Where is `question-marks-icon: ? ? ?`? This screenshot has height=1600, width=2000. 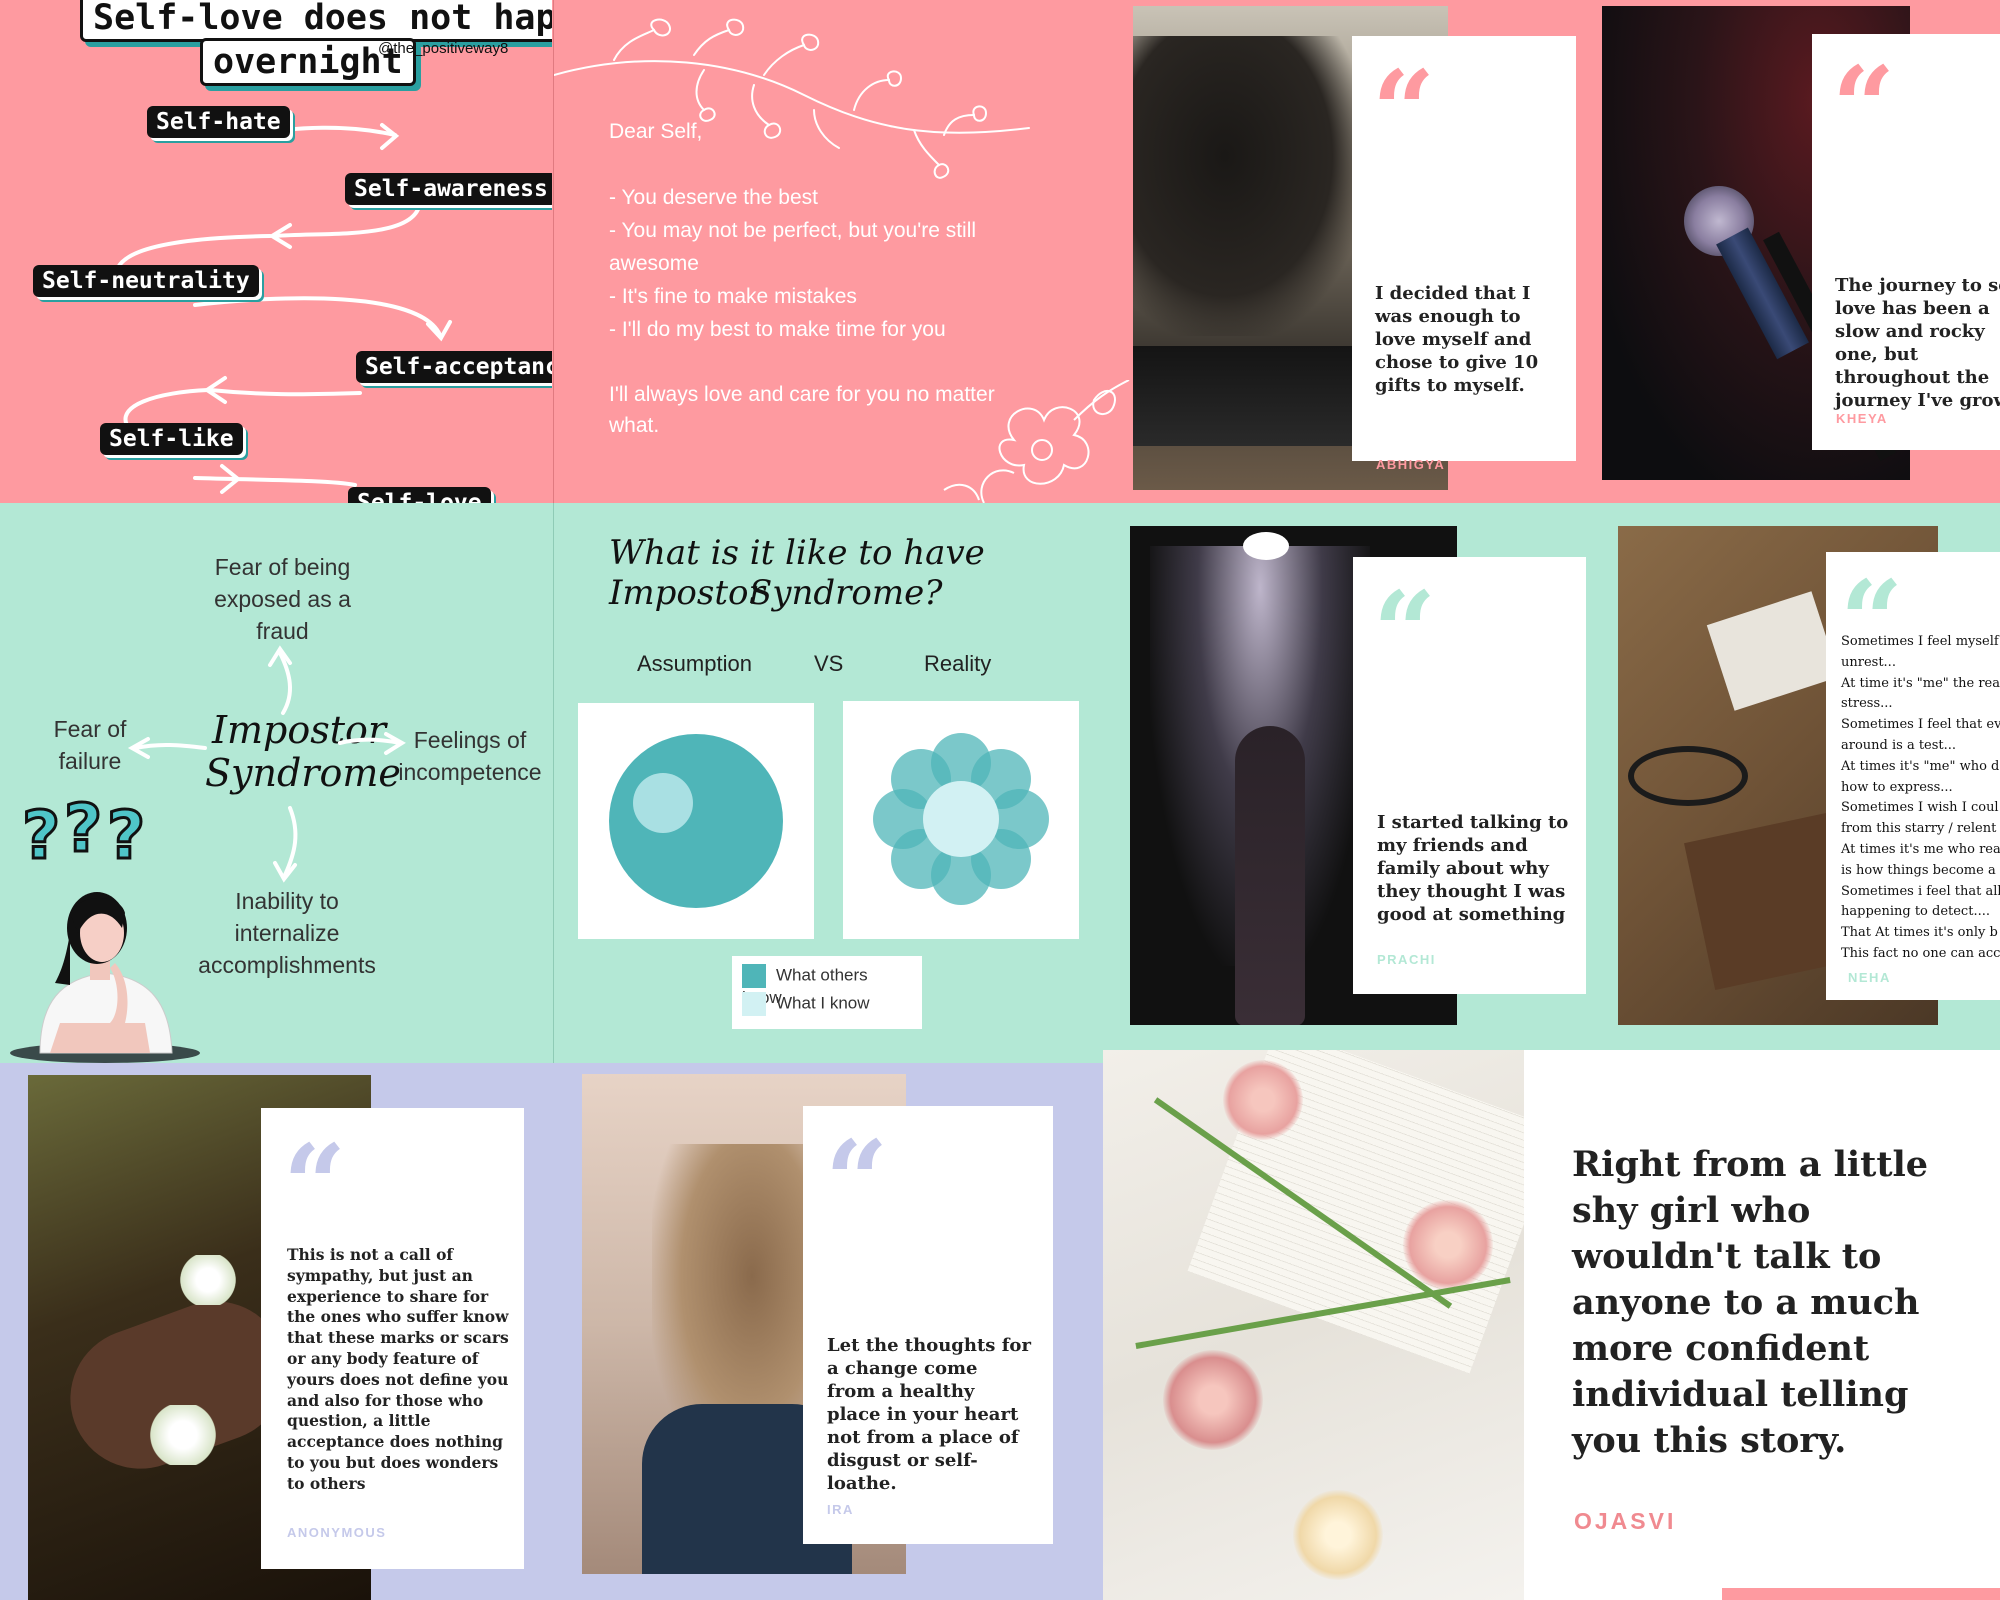
question-marks-icon: ? ? ? is located at coordinates (84, 833).